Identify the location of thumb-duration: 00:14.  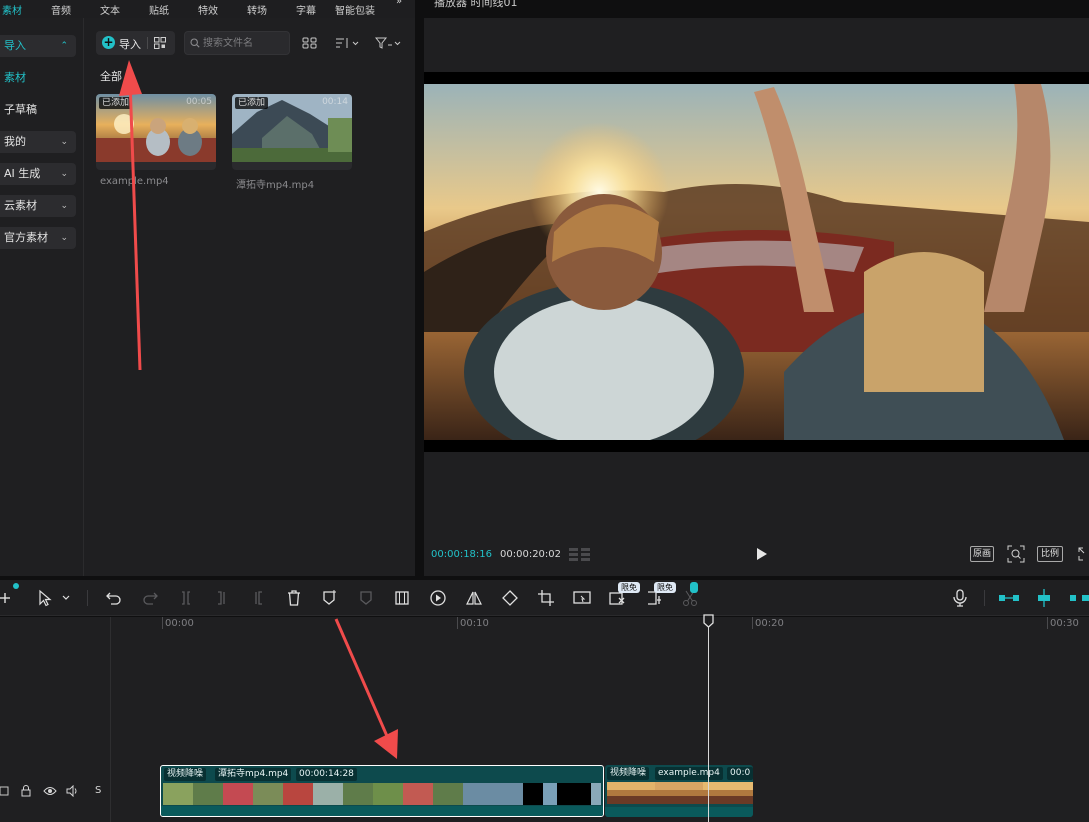
(335, 102).